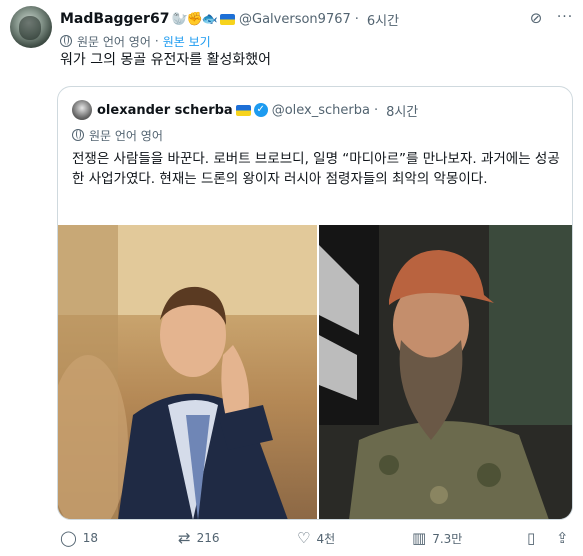  I want to click on quoted-time: 8시간, so click(402, 112).